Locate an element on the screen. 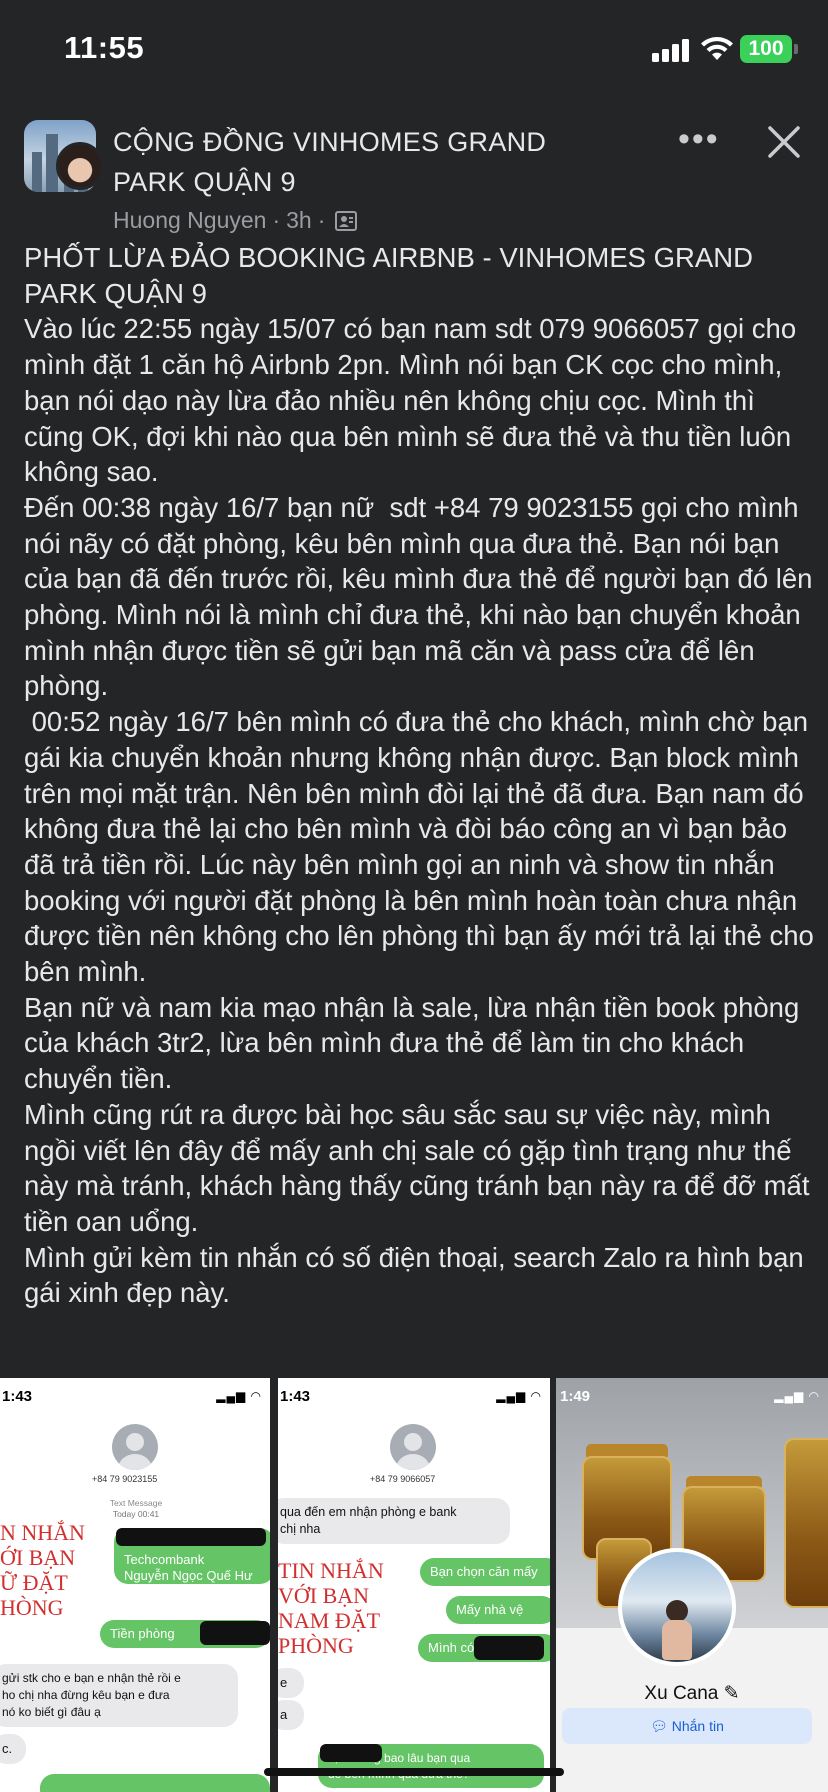 Image resolution: width=828 pixels, height=1792 pixels. message-bubble-a: a is located at coordinates (291, 1715).